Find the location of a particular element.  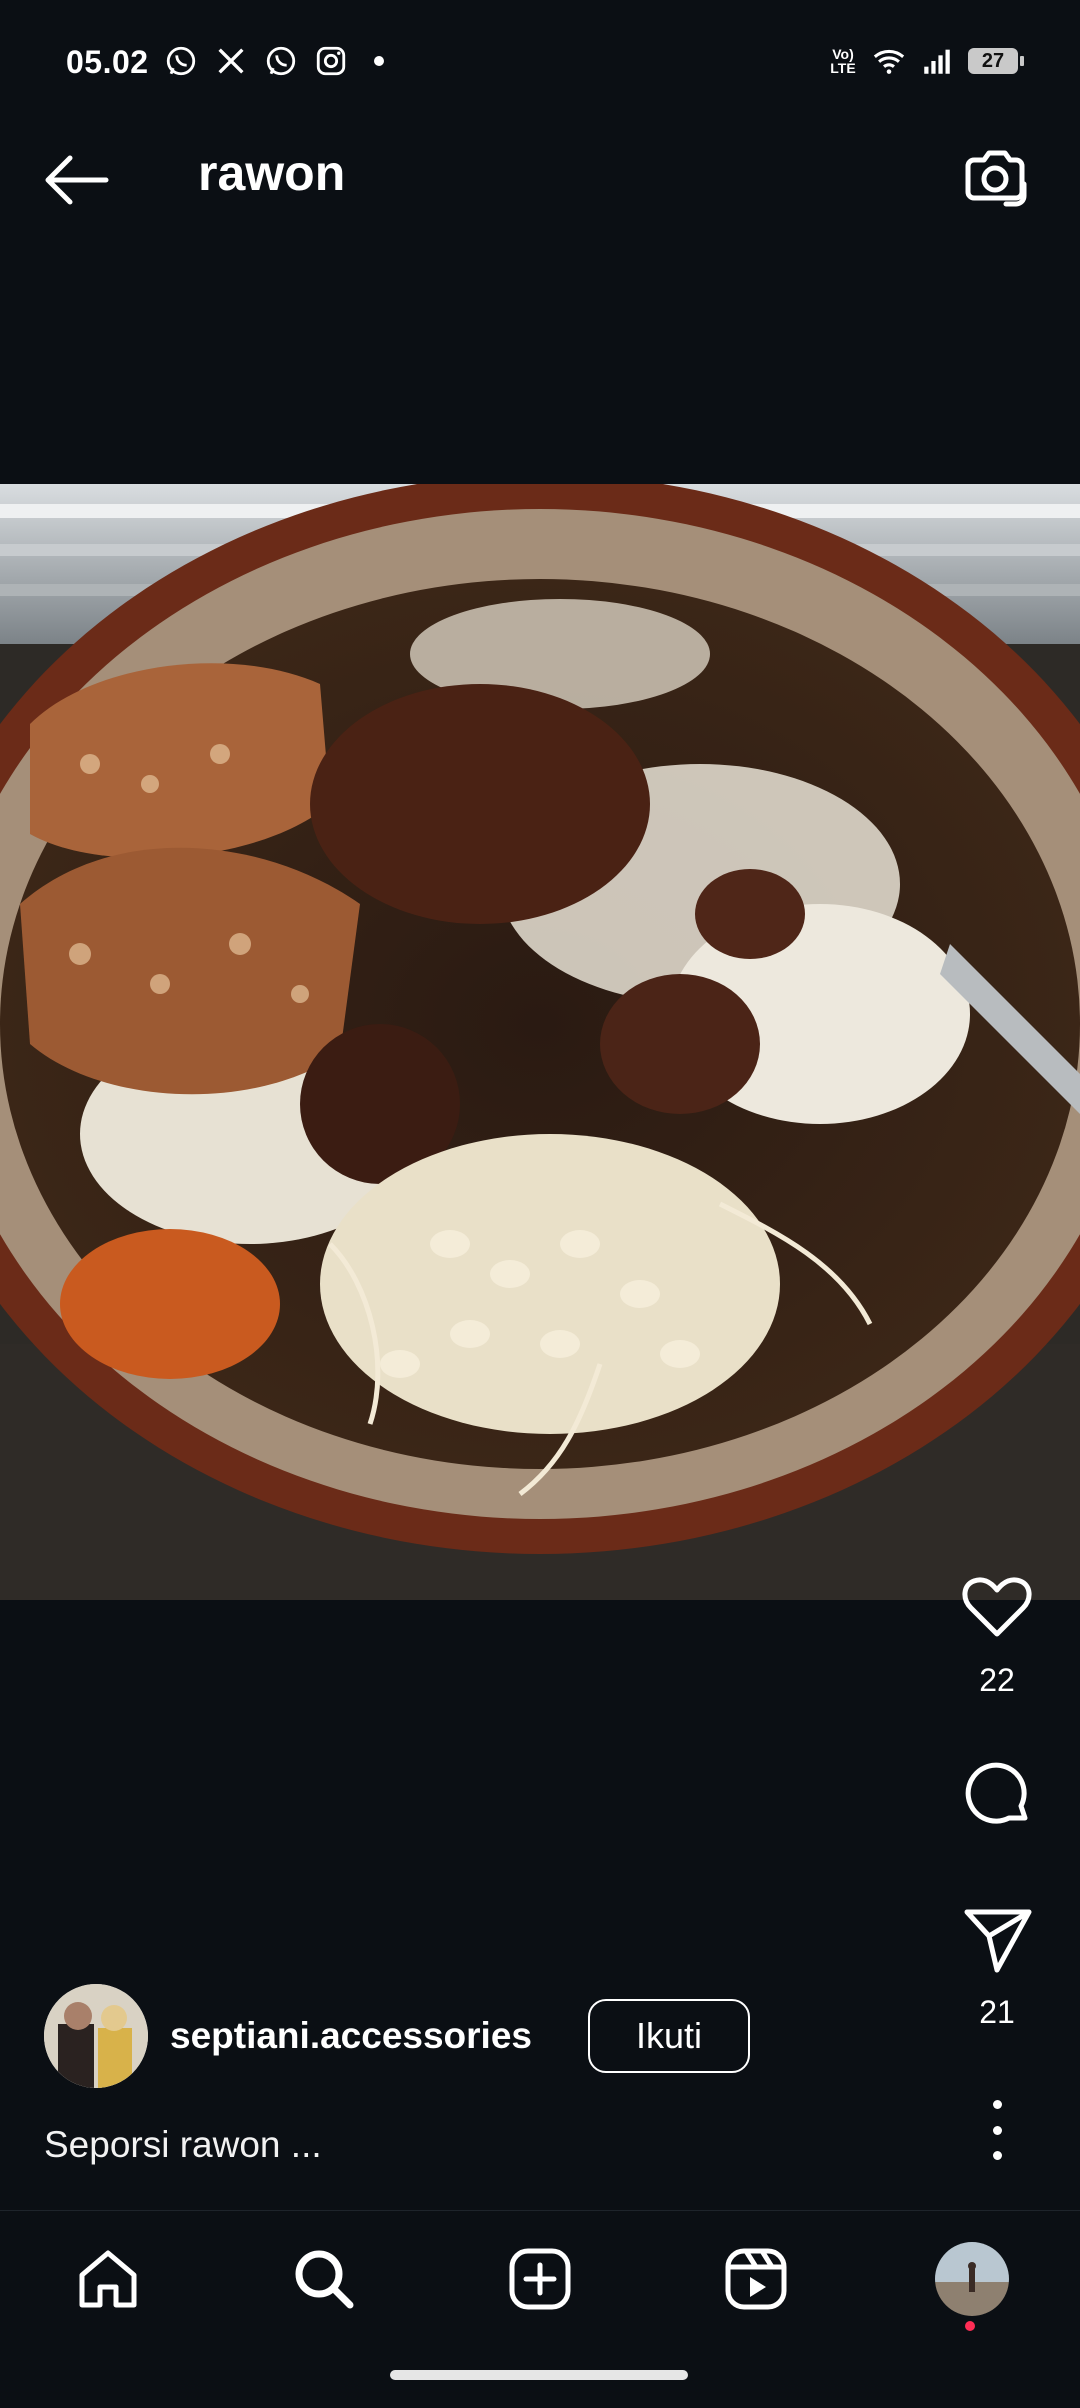

status-time: 05.02 is located at coordinates (107, 62).